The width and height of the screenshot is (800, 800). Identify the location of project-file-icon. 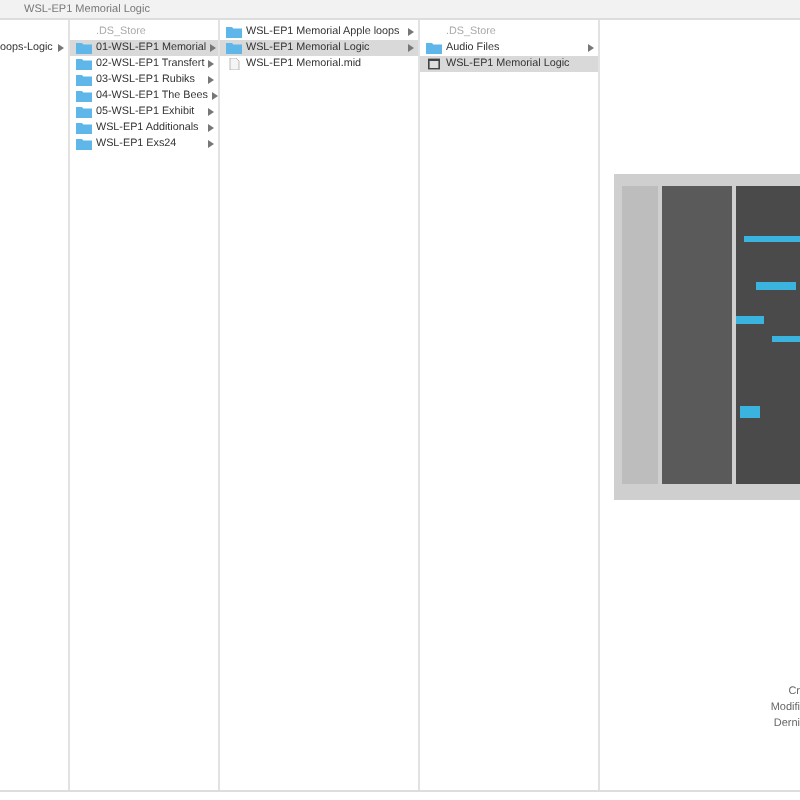
(434, 64).